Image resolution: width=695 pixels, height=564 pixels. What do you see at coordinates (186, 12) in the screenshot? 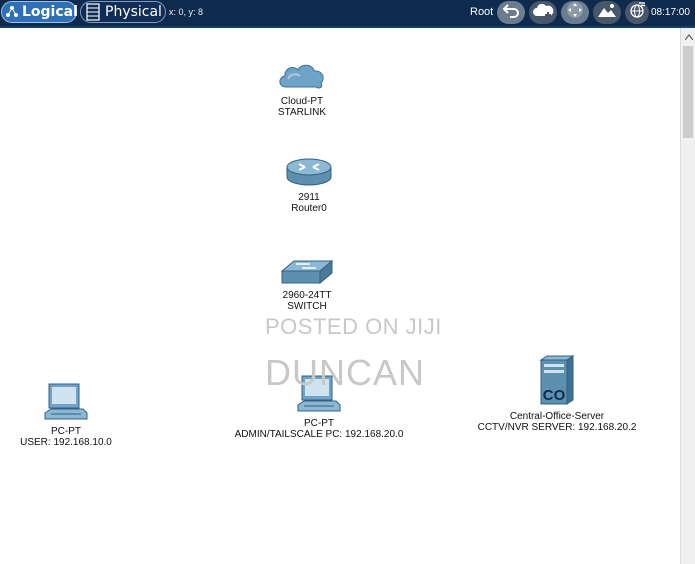
I see `cursor-coordinates: x: 0, y: 8` at bounding box center [186, 12].